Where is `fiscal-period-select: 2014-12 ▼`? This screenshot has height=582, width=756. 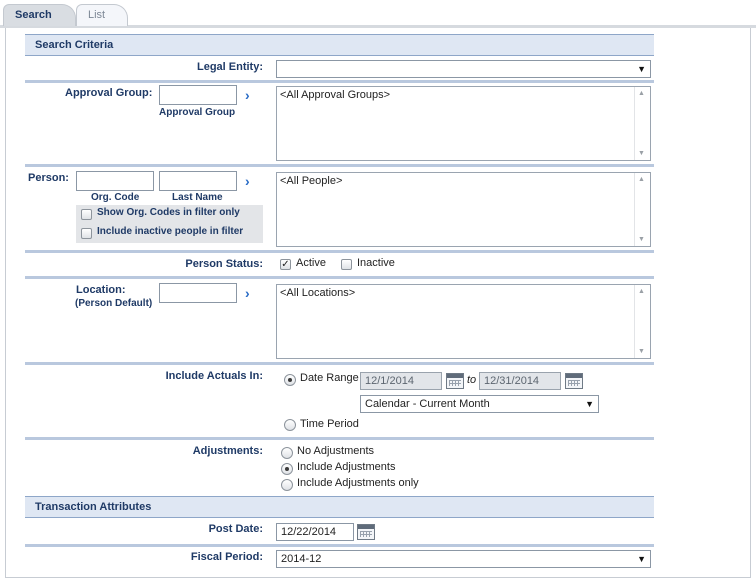 fiscal-period-select: 2014-12 ▼ is located at coordinates (463, 559).